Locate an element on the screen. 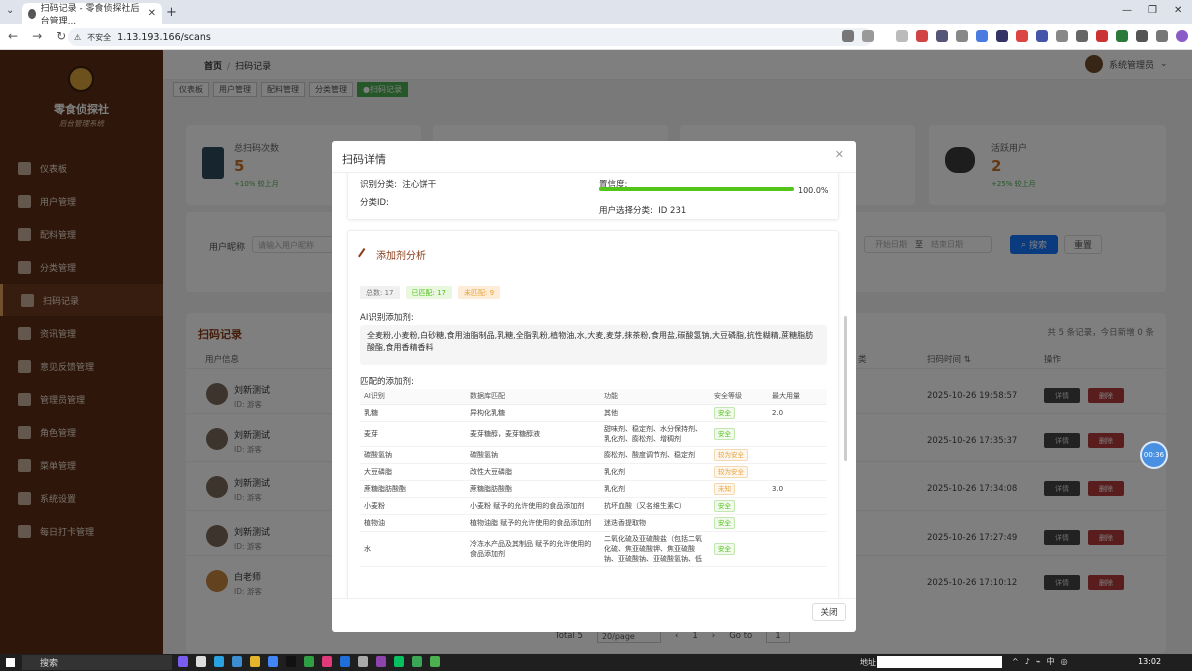 This screenshot has width=1192, height=671. url-text: 1.13.193.166/scans is located at coordinates (164, 37).